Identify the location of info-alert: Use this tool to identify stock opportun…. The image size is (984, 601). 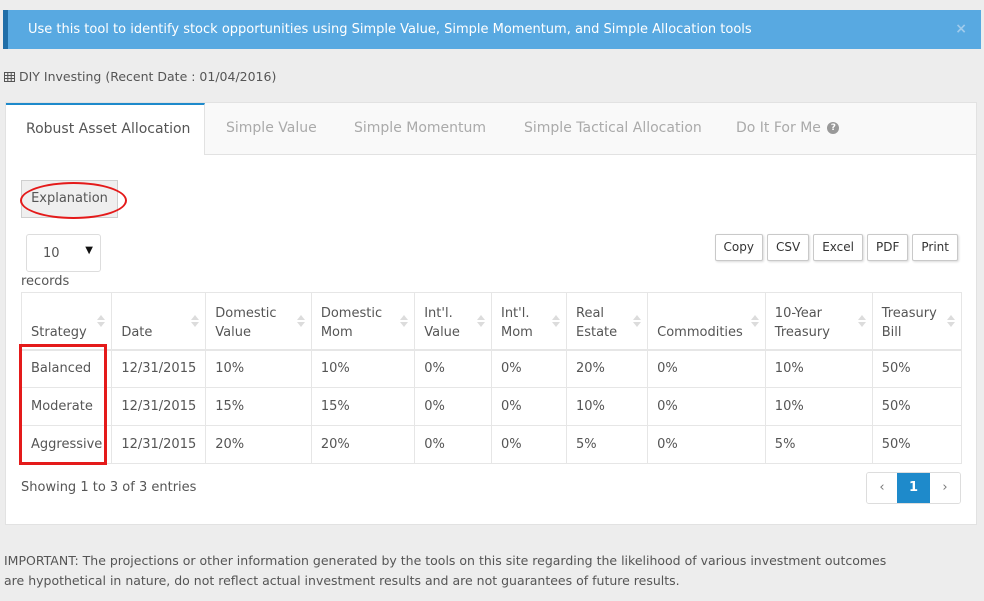
(492, 29).